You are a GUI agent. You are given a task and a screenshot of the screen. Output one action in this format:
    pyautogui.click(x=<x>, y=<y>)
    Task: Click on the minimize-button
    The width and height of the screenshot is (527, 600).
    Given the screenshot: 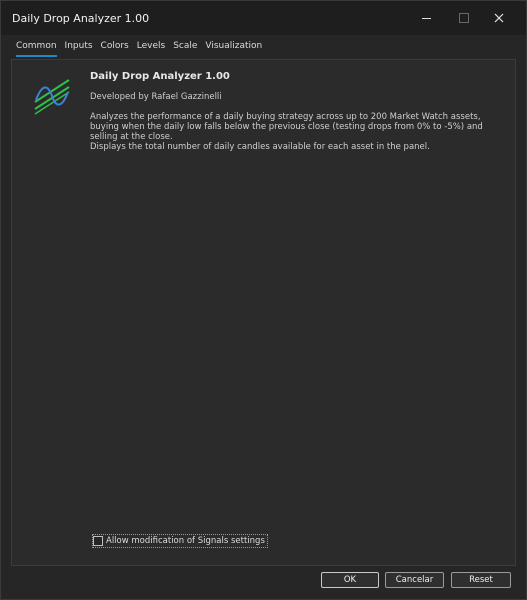 What is the action you would take?
    pyautogui.click(x=426, y=18)
    